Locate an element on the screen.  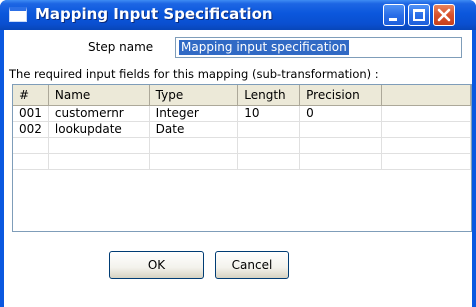
close-button is located at coordinates (444, 15).